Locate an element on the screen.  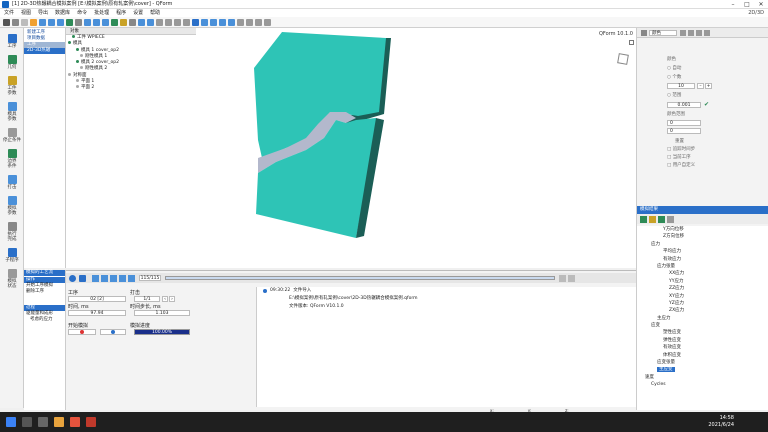
tree-node: 平面 2 is located at coordinates (131, 88).